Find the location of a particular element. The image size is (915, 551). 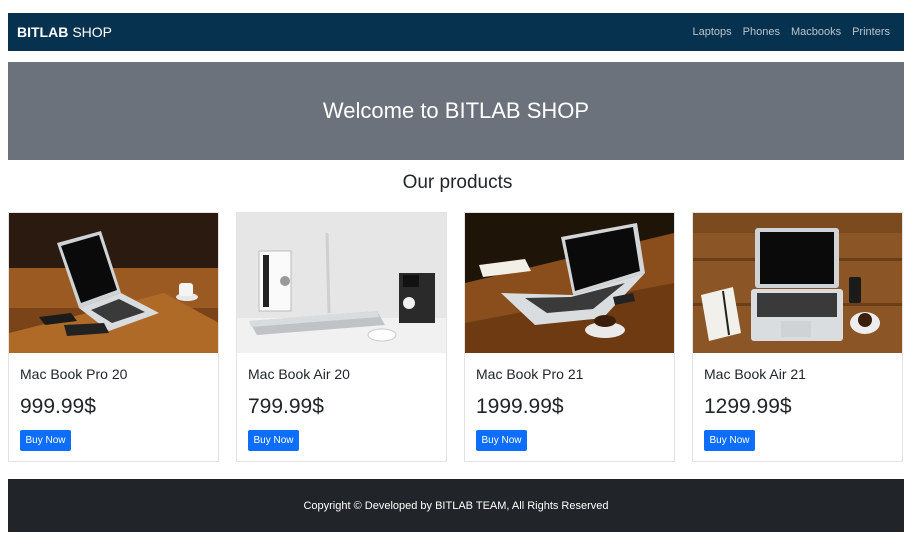

laptop-with-coffee-image is located at coordinates (569, 283).